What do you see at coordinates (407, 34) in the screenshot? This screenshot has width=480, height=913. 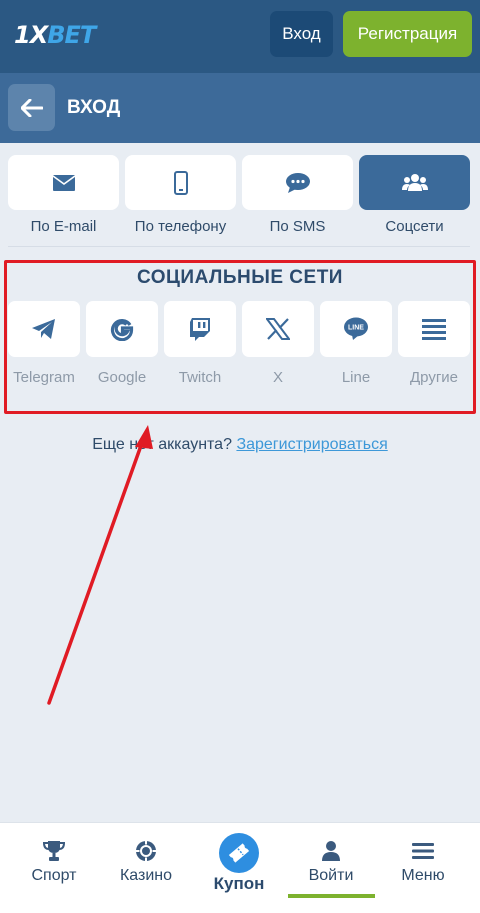 I see `register-button: Регистрация` at bounding box center [407, 34].